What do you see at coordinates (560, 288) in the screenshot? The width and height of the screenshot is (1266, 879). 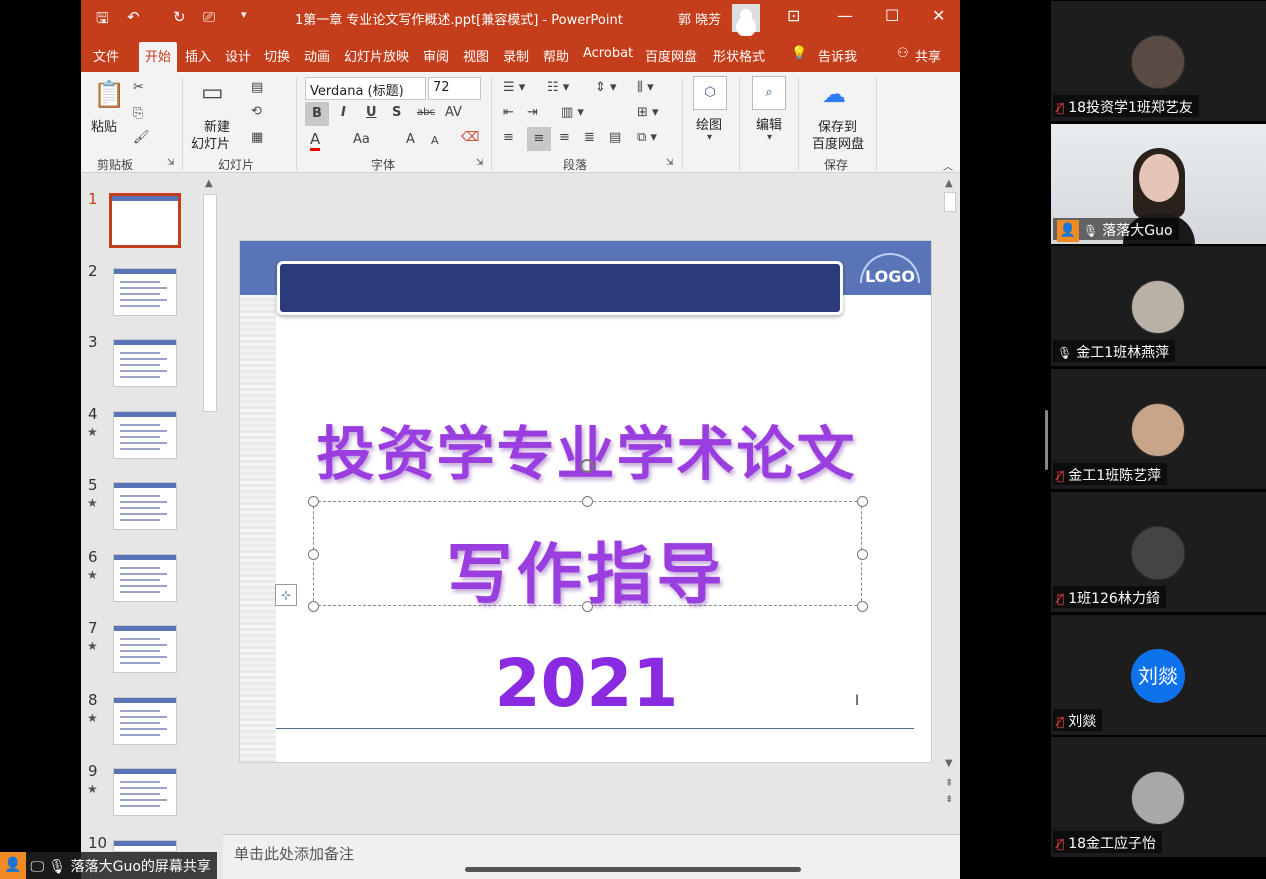 I see `slide-title-placeholder` at bounding box center [560, 288].